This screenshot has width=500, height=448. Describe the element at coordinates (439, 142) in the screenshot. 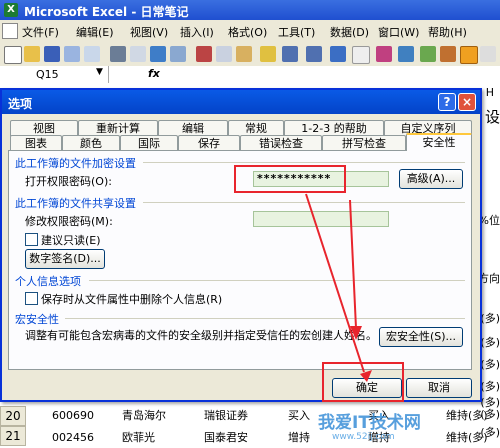

I see `tab-security: 安全性` at that location.